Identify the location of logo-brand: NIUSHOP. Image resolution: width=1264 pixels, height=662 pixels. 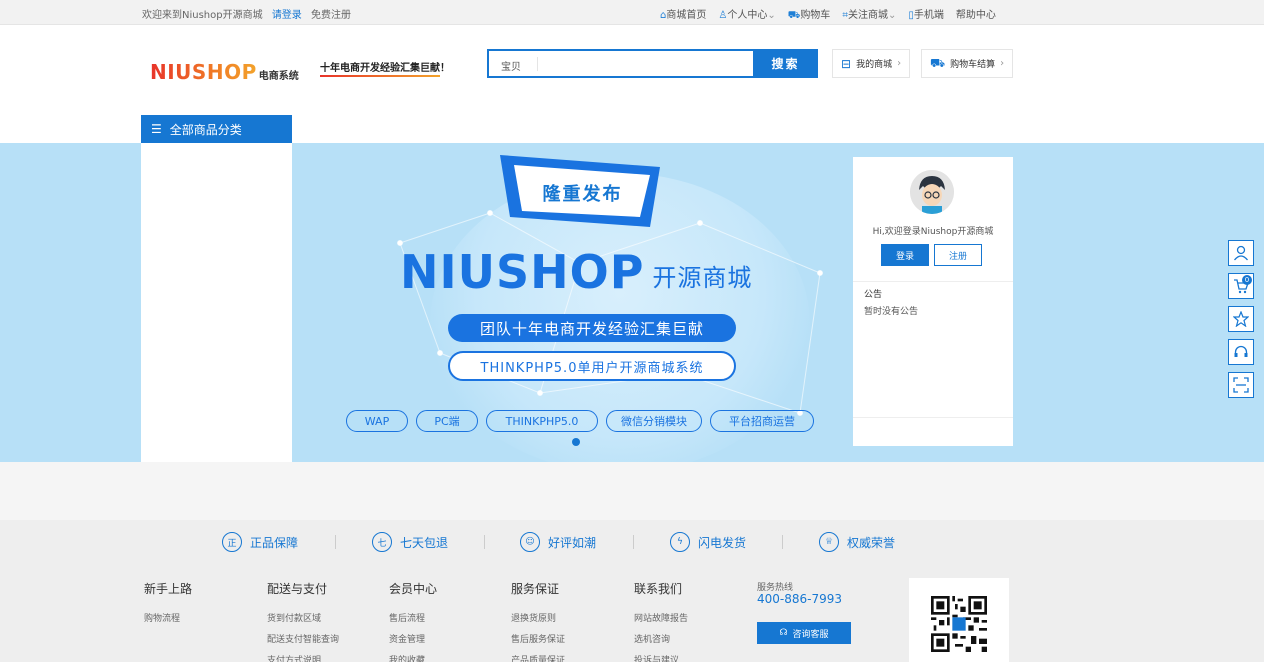
(203, 72).